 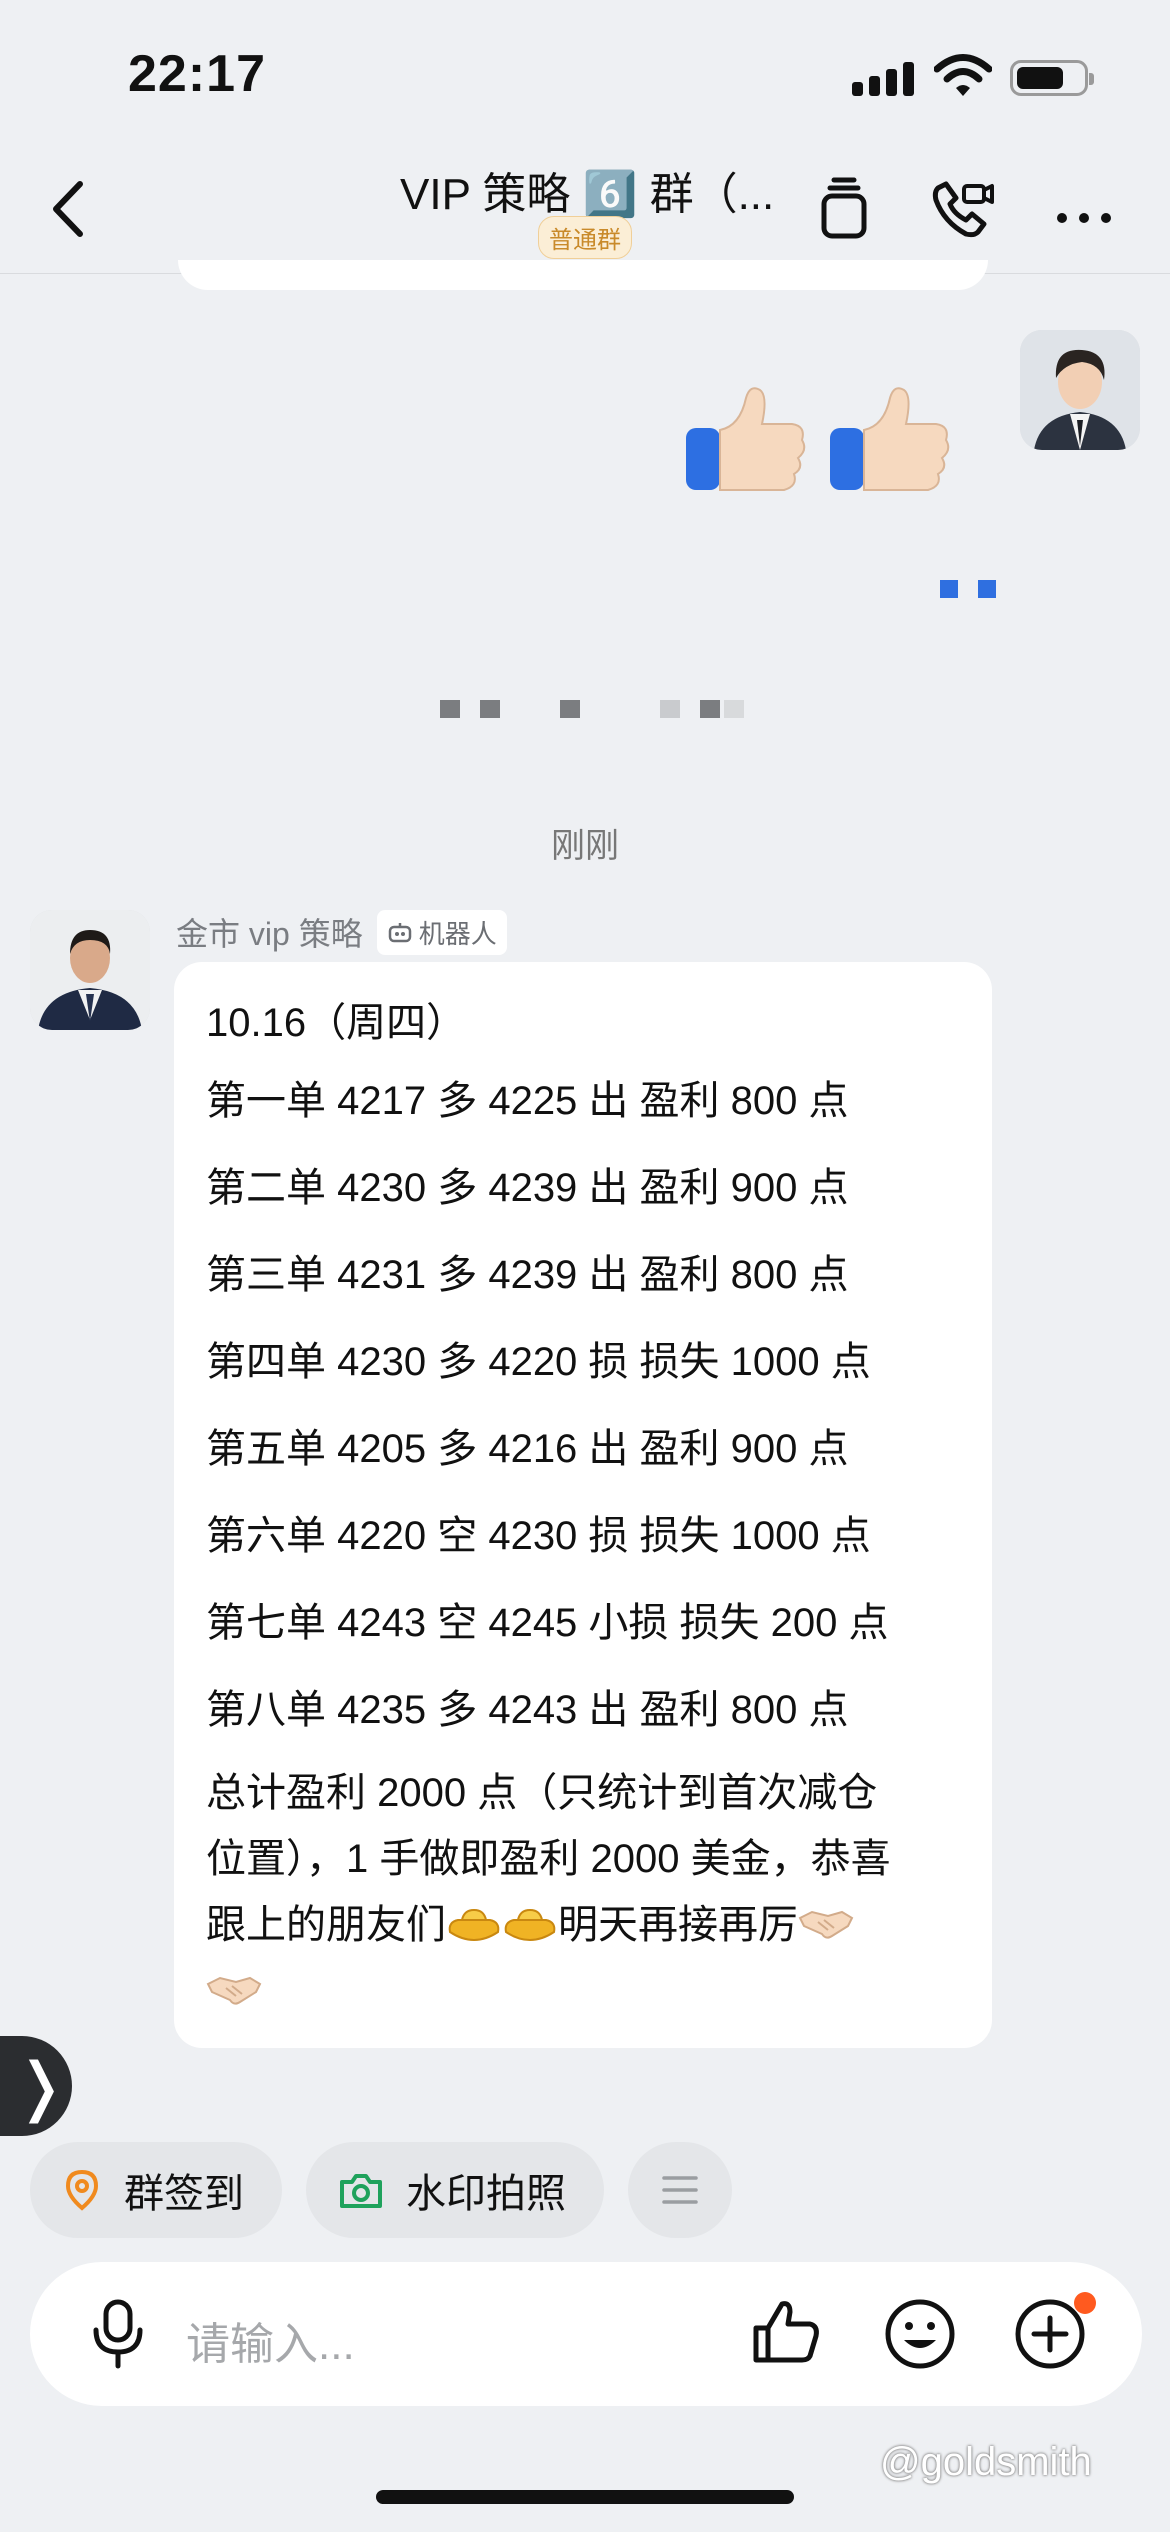 I want to click on summary-text: 明天再接再厉, so click(x=678, y=1925).